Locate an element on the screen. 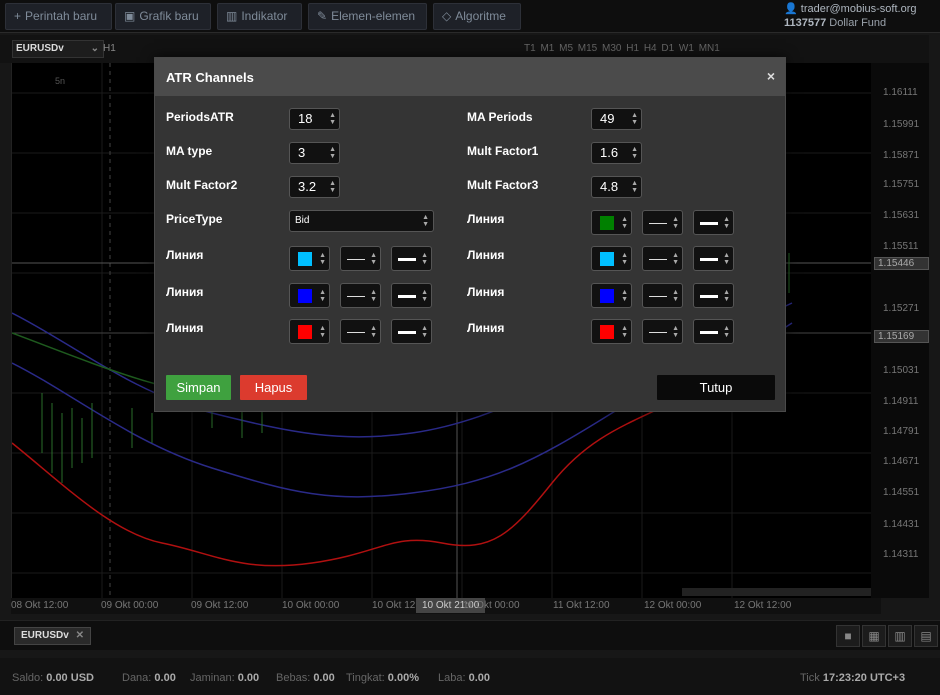 The height and width of the screenshot is (695, 940). status-laba: Laba: 0.00 is located at coordinates (464, 678).